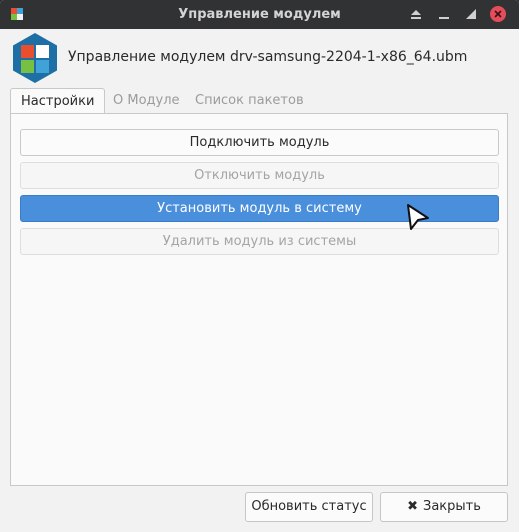 The image size is (519, 532). Describe the element at coordinates (412, 506) in the screenshot. I see `close-x-icon: ✖` at that location.